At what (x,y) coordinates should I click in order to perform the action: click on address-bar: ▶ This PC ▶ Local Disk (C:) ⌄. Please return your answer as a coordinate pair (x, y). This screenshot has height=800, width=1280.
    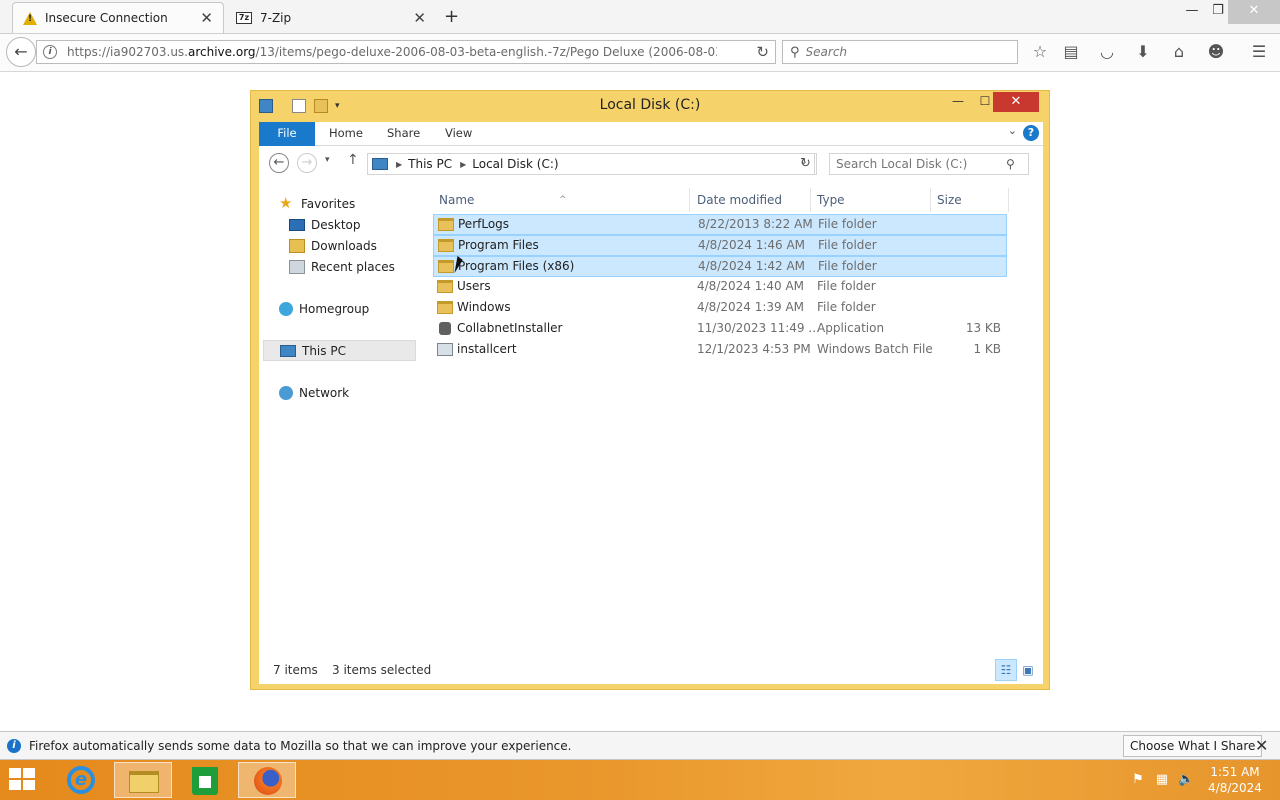
    Looking at the image, I should click on (591, 164).